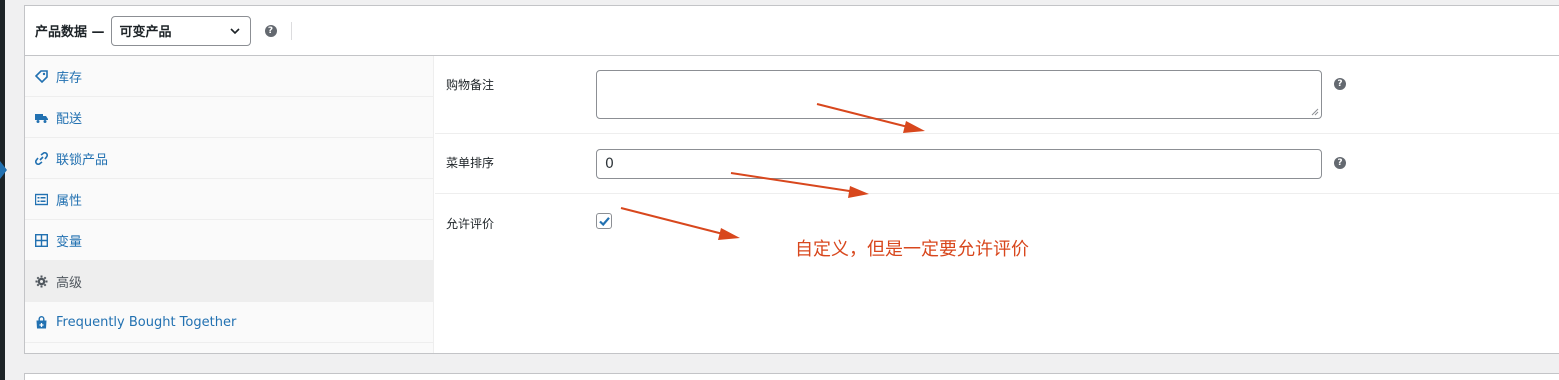 This screenshot has width=1559, height=380. What do you see at coordinates (70, 32) in the screenshot?
I see `panel-title: 产品数据 —` at bounding box center [70, 32].